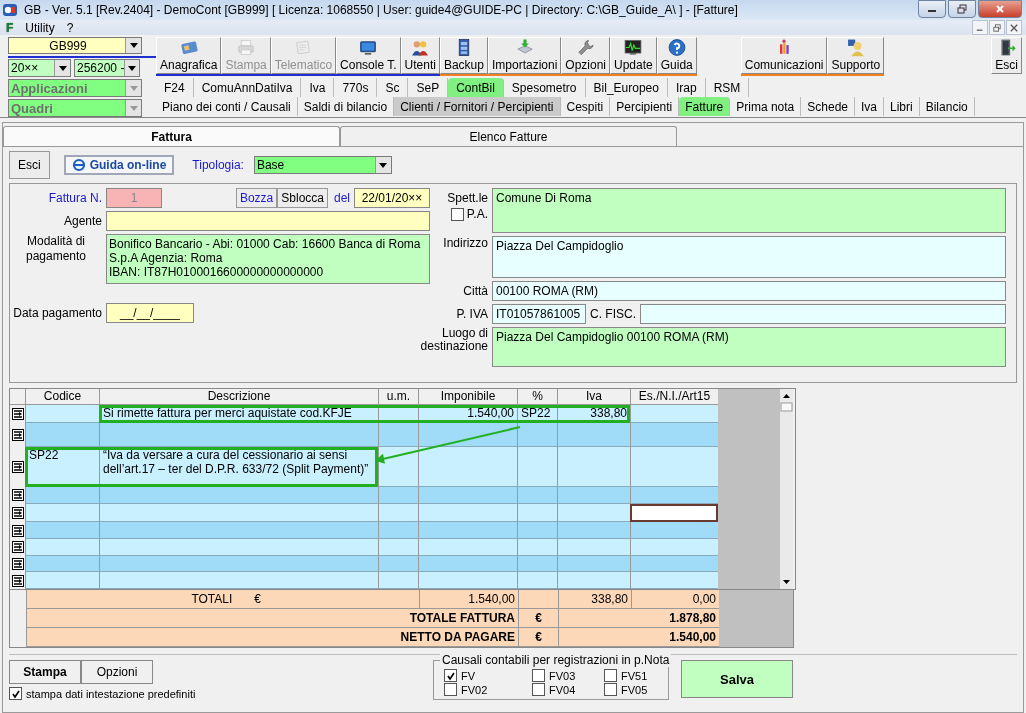 Image resolution: width=1026 pixels, height=713 pixels. Describe the element at coordinates (856, 55) in the screenshot. I see `toolbar-button: Supporto` at that location.